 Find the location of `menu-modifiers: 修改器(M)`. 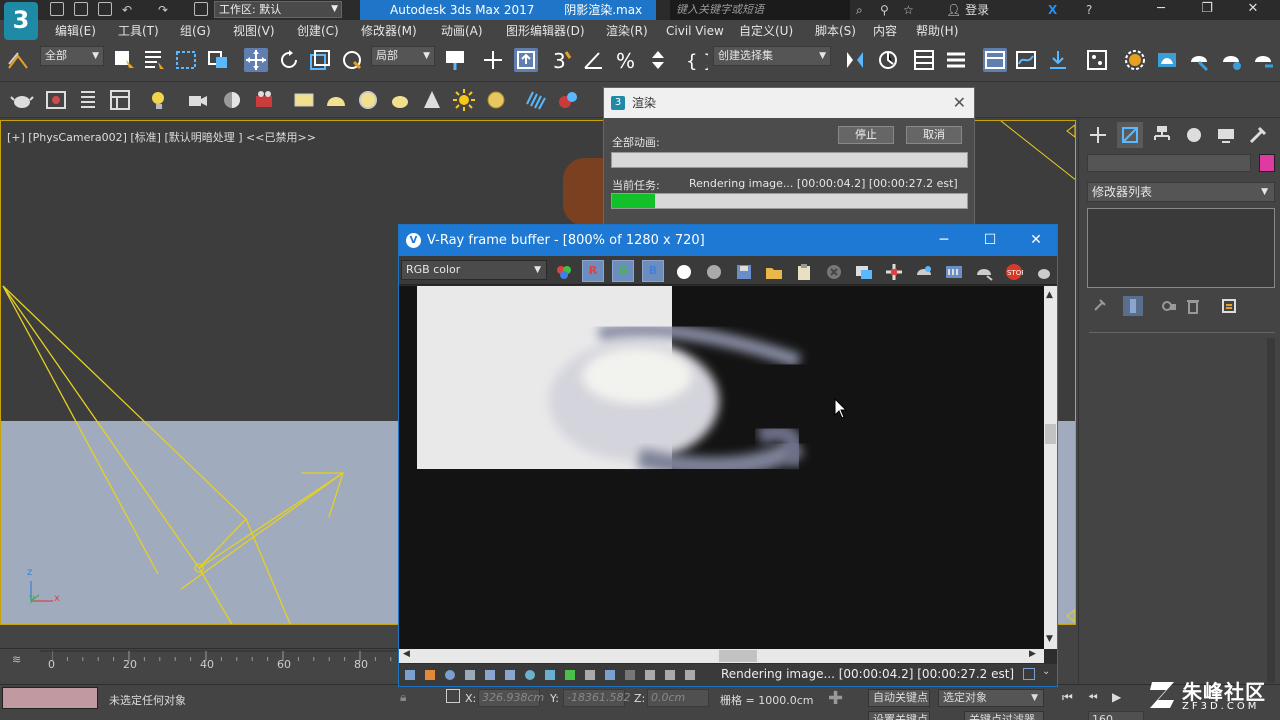

menu-modifiers: 修改器(M) is located at coordinates (389, 31).